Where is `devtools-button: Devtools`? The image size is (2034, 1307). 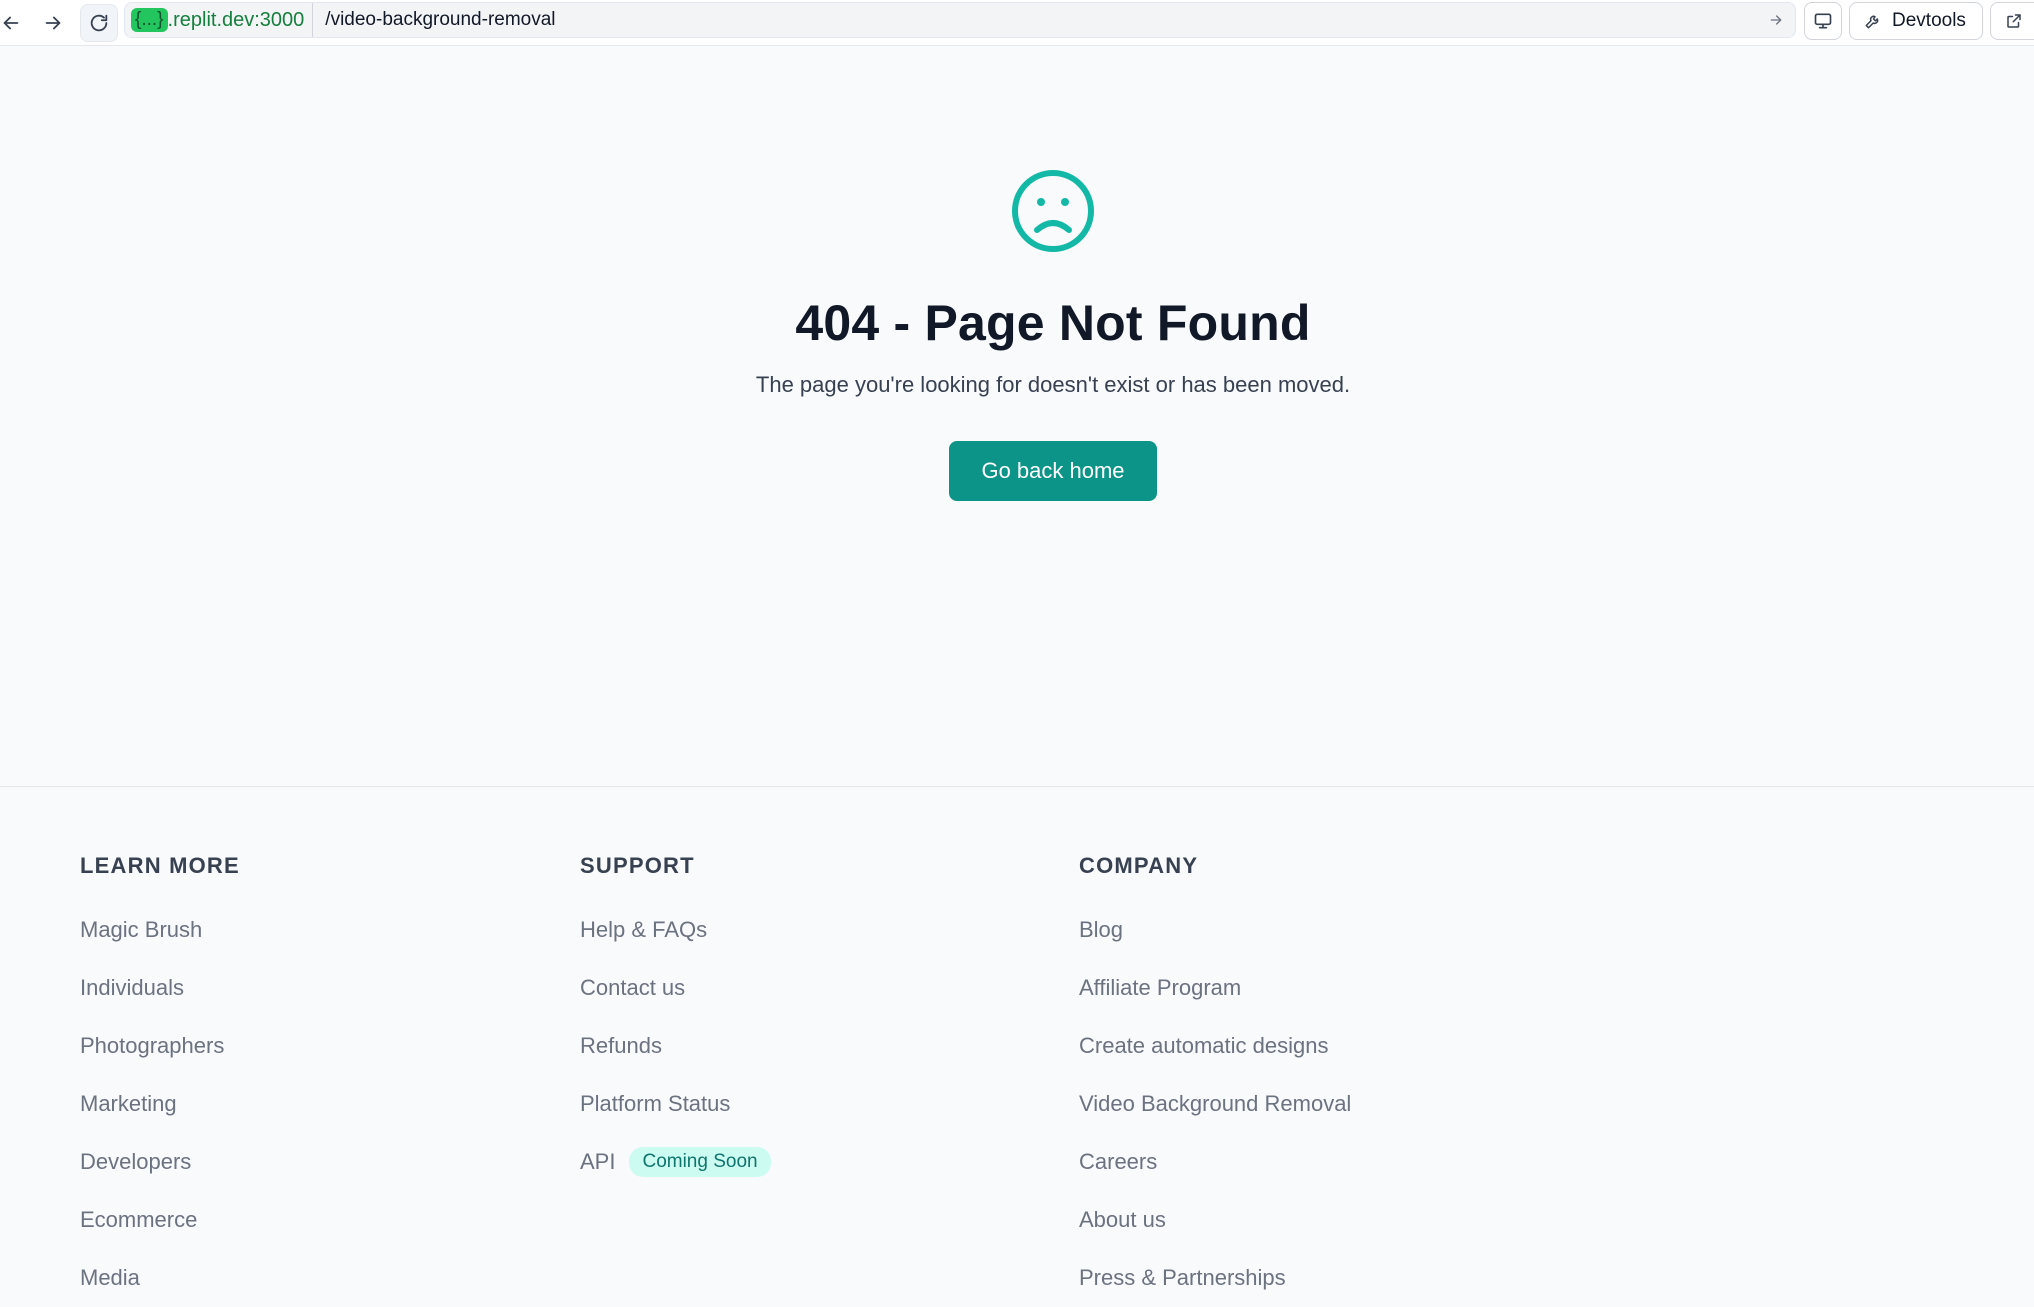 devtools-button: Devtools is located at coordinates (1916, 21).